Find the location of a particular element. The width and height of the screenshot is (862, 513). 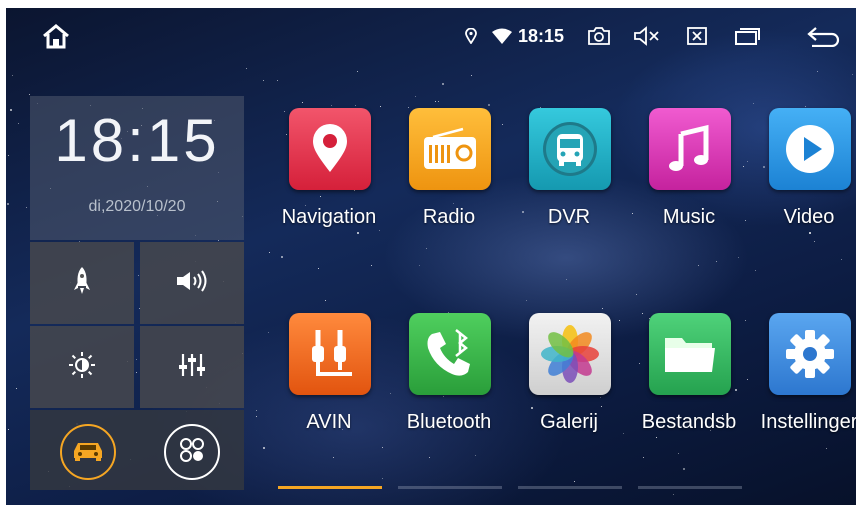

volume-tile is located at coordinates (192, 283).